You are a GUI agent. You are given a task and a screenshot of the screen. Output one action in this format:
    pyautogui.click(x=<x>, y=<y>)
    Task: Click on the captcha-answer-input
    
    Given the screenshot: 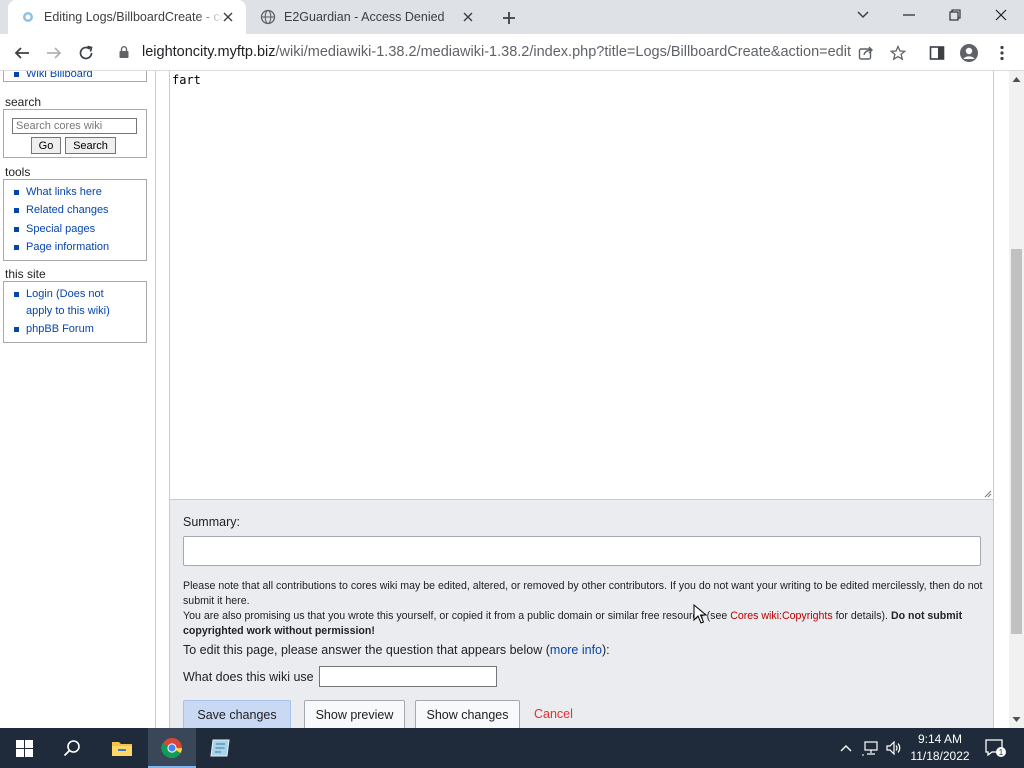 What is the action you would take?
    pyautogui.click(x=408, y=676)
    